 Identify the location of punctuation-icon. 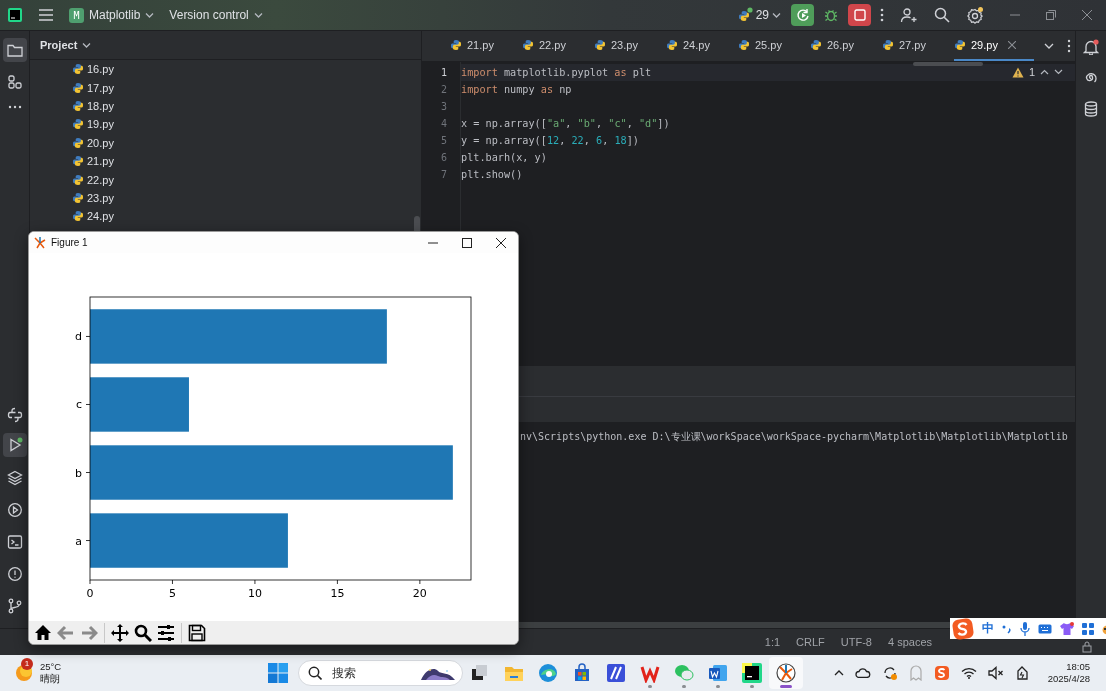
(1007, 628).